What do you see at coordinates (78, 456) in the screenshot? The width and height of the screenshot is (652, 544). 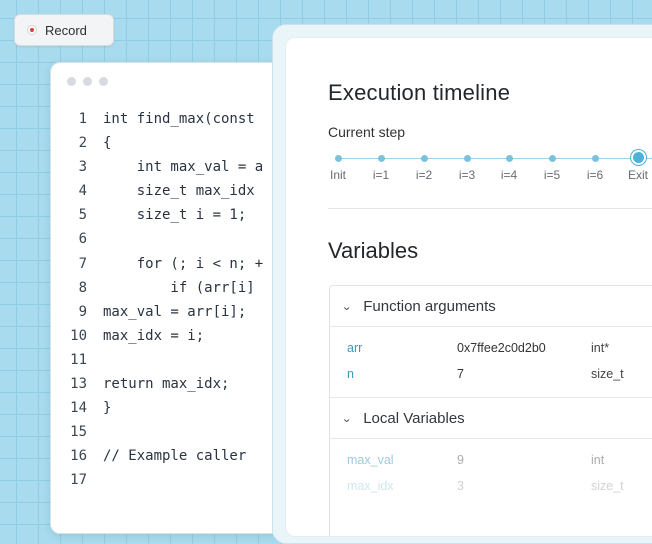 I see `line-number: 16` at bounding box center [78, 456].